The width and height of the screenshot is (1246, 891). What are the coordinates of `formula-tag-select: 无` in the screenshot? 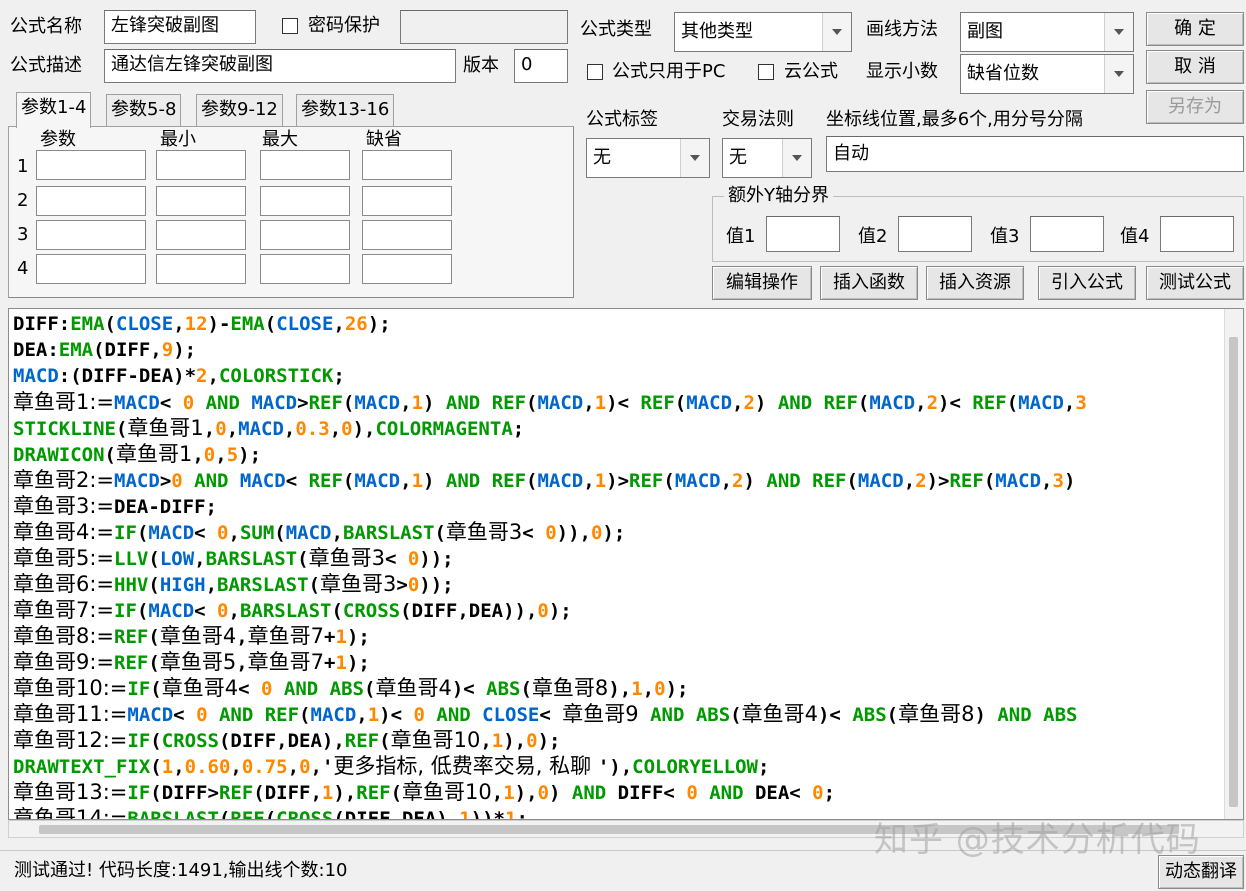 It's located at (648, 158).